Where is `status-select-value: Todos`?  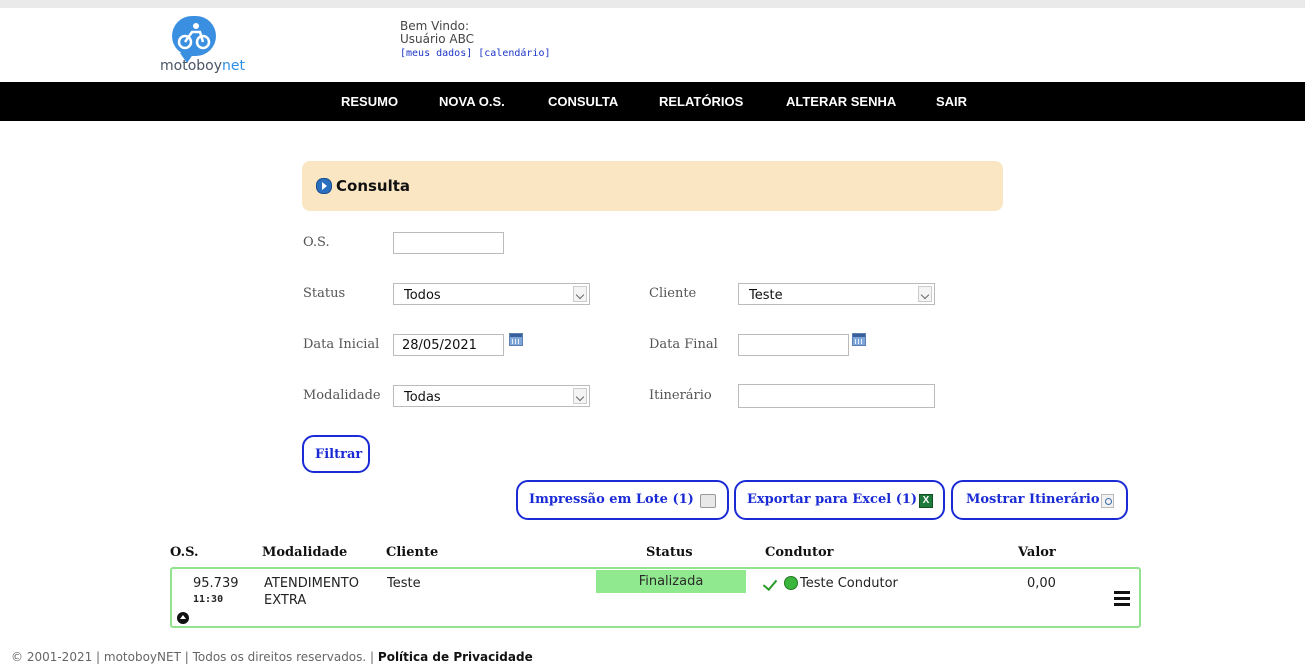 status-select-value: Todos is located at coordinates (422, 295).